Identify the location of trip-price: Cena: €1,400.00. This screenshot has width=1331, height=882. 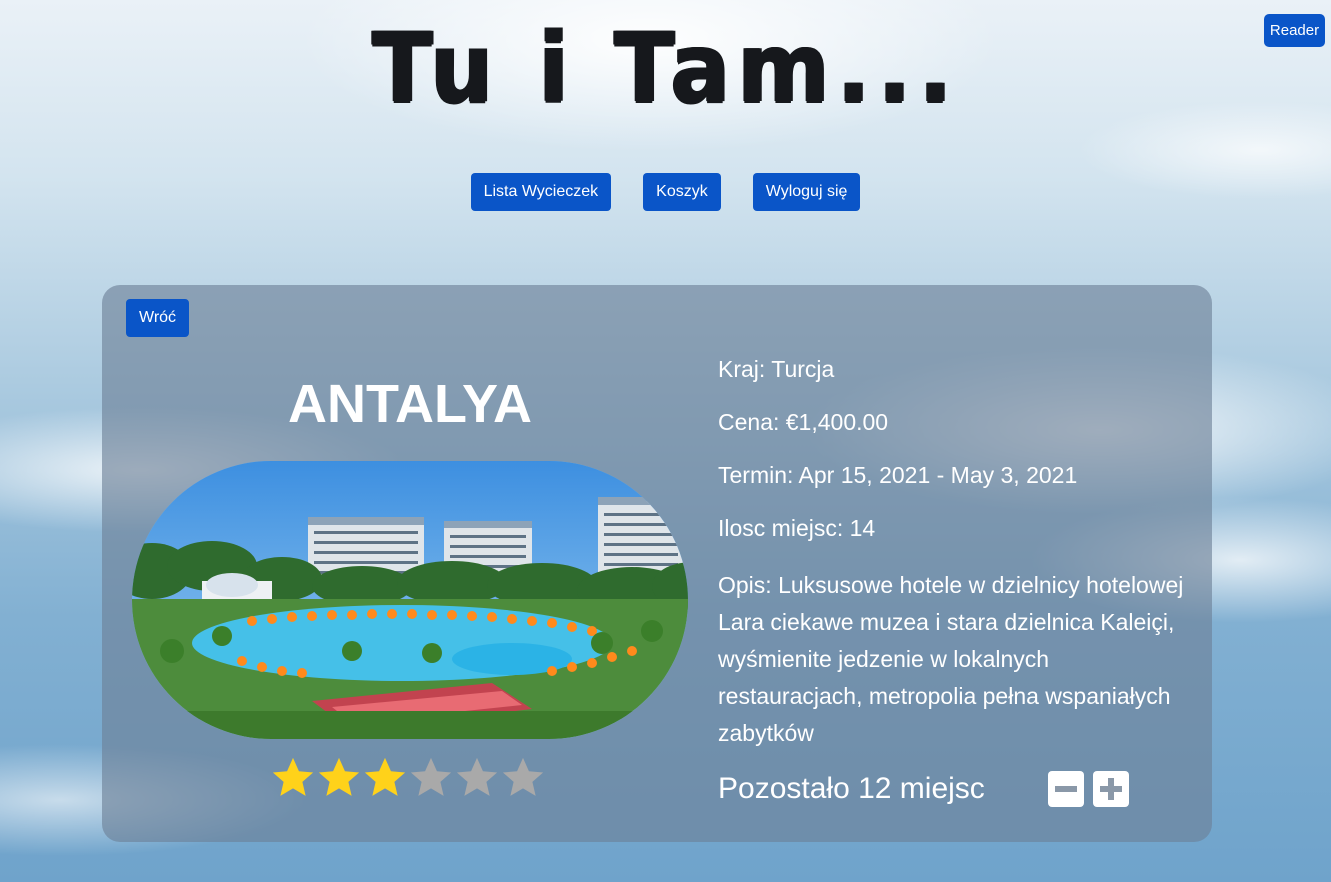
(803, 422).